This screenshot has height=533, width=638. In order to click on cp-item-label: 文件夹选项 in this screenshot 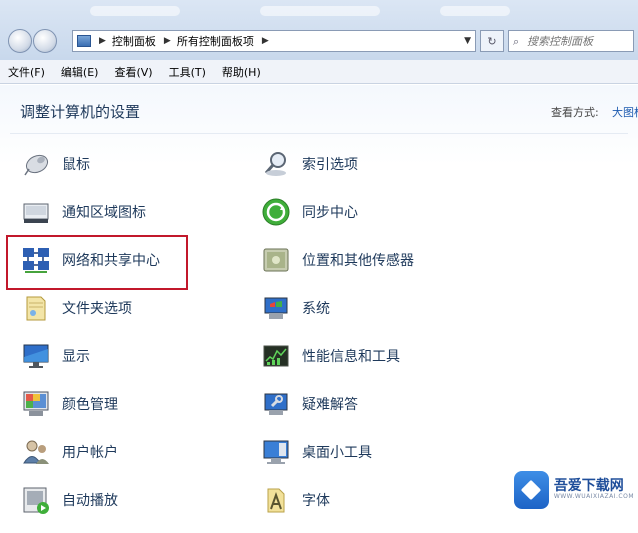, I will do `click(97, 309)`.